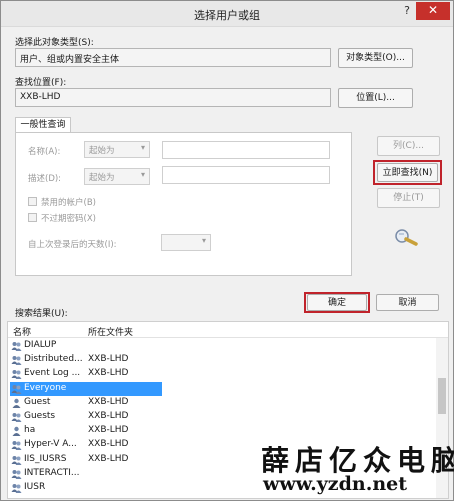 This screenshot has width=454, height=501. I want to click on table-row: Guest XXB-LHD, so click(223, 403).